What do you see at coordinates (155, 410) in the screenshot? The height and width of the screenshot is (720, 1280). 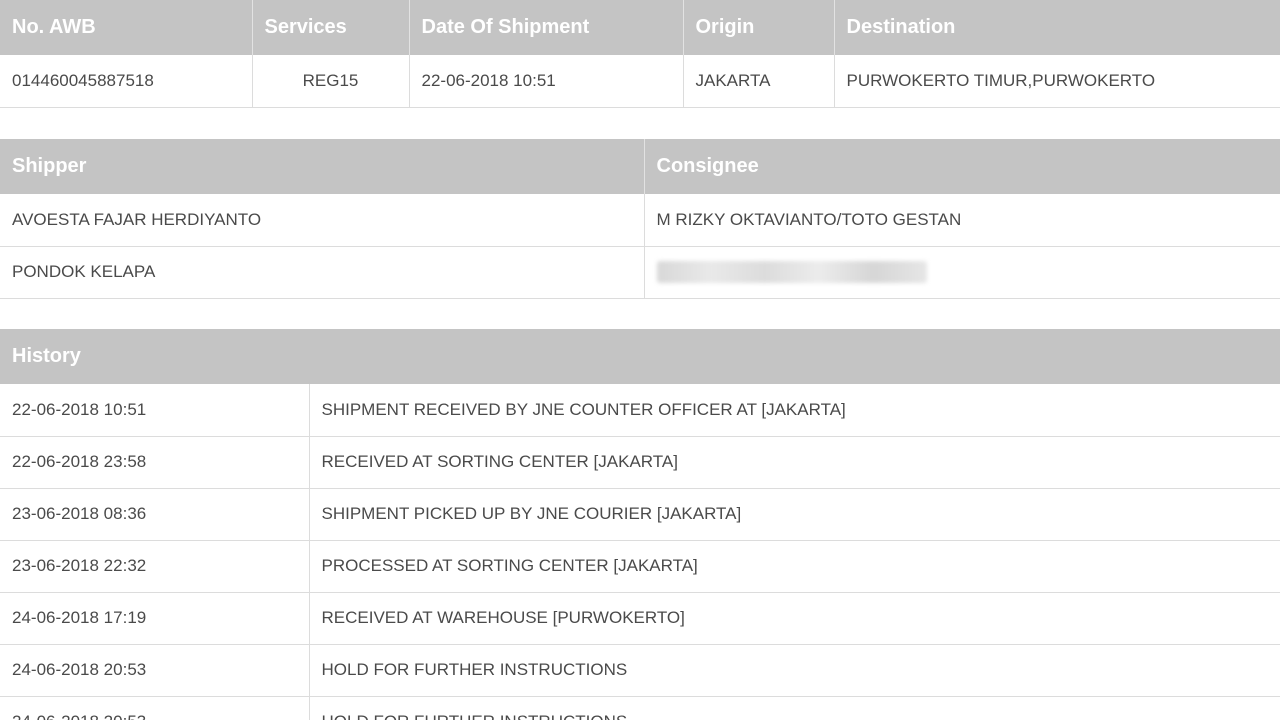 I see `history-date: 22-06-2018 10:51` at bounding box center [155, 410].